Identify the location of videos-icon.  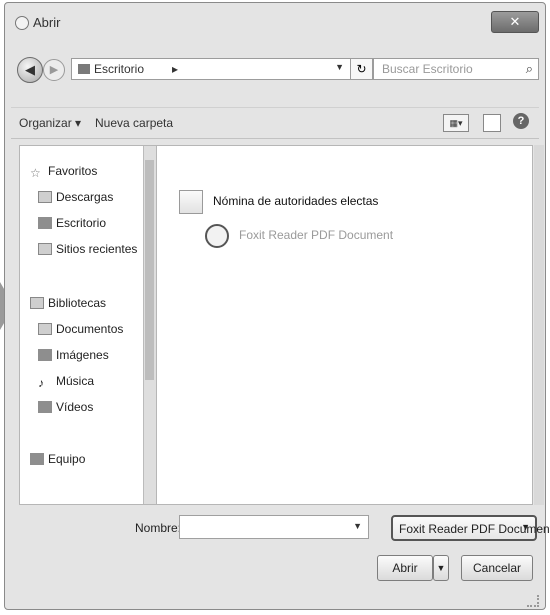
(45, 407).